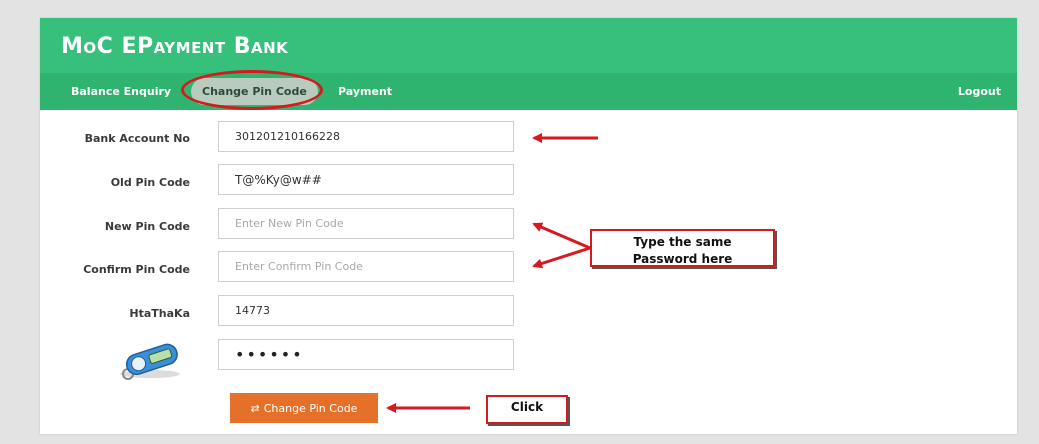  I want to click on new-pin-label: New Pin Code, so click(147, 226).